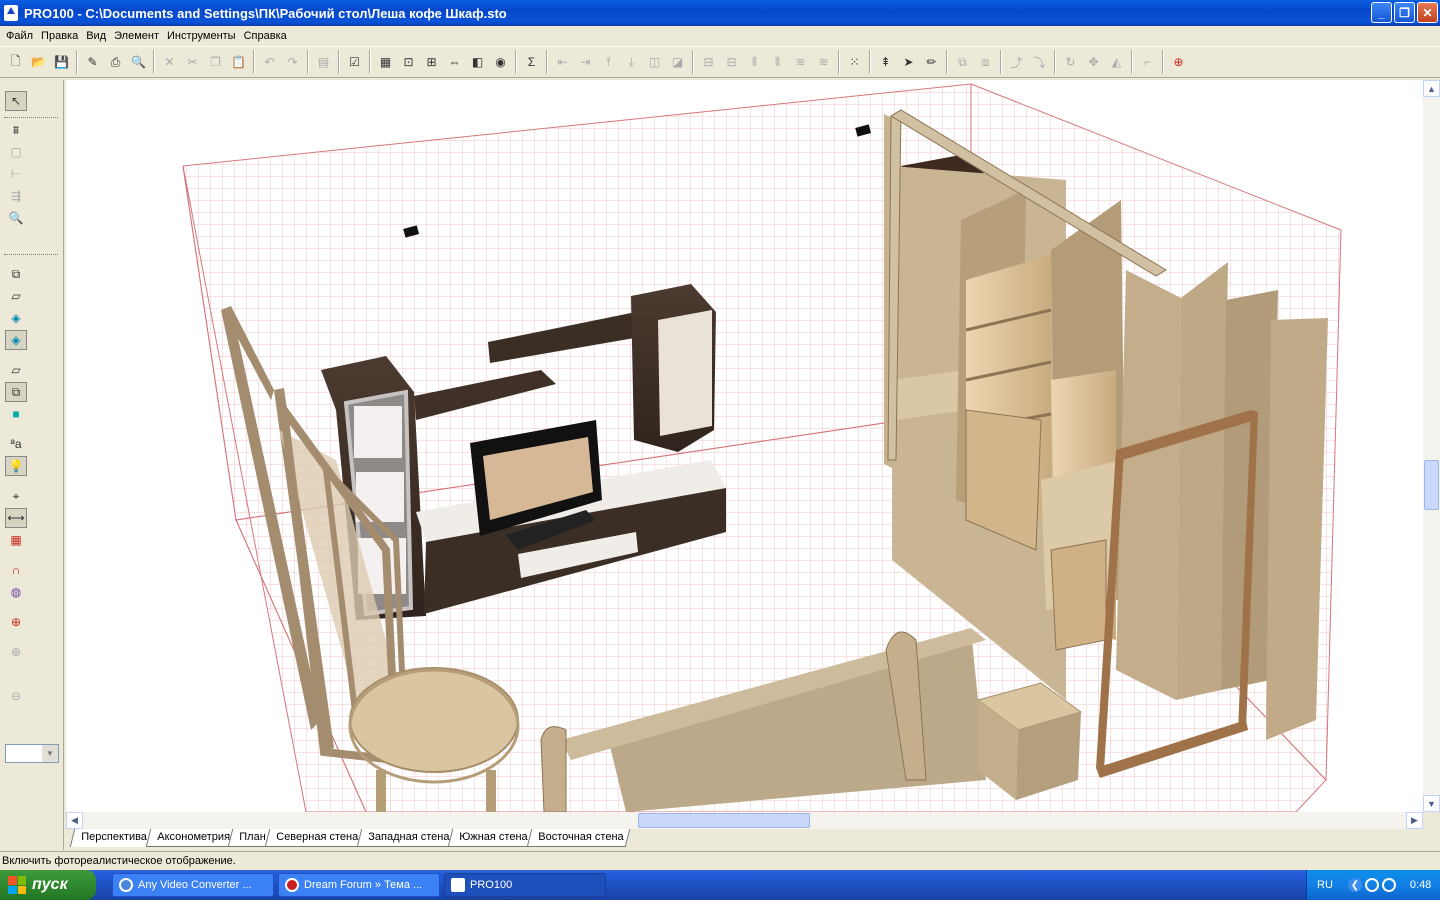 Image resolution: width=1440 pixels, height=900 pixels. Describe the element at coordinates (16, 540) in the screenshot. I see `grid-icon: ▦` at that location.